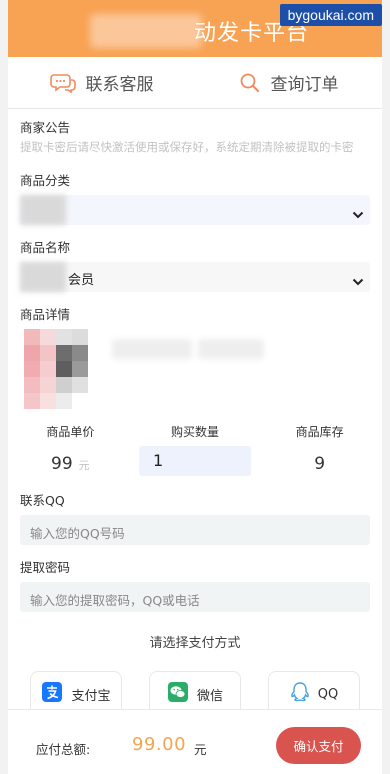 The height and width of the screenshot is (774, 390). Describe the element at coordinates (45, 127) in the screenshot. I see `notice-label: 商家公告` at that location.